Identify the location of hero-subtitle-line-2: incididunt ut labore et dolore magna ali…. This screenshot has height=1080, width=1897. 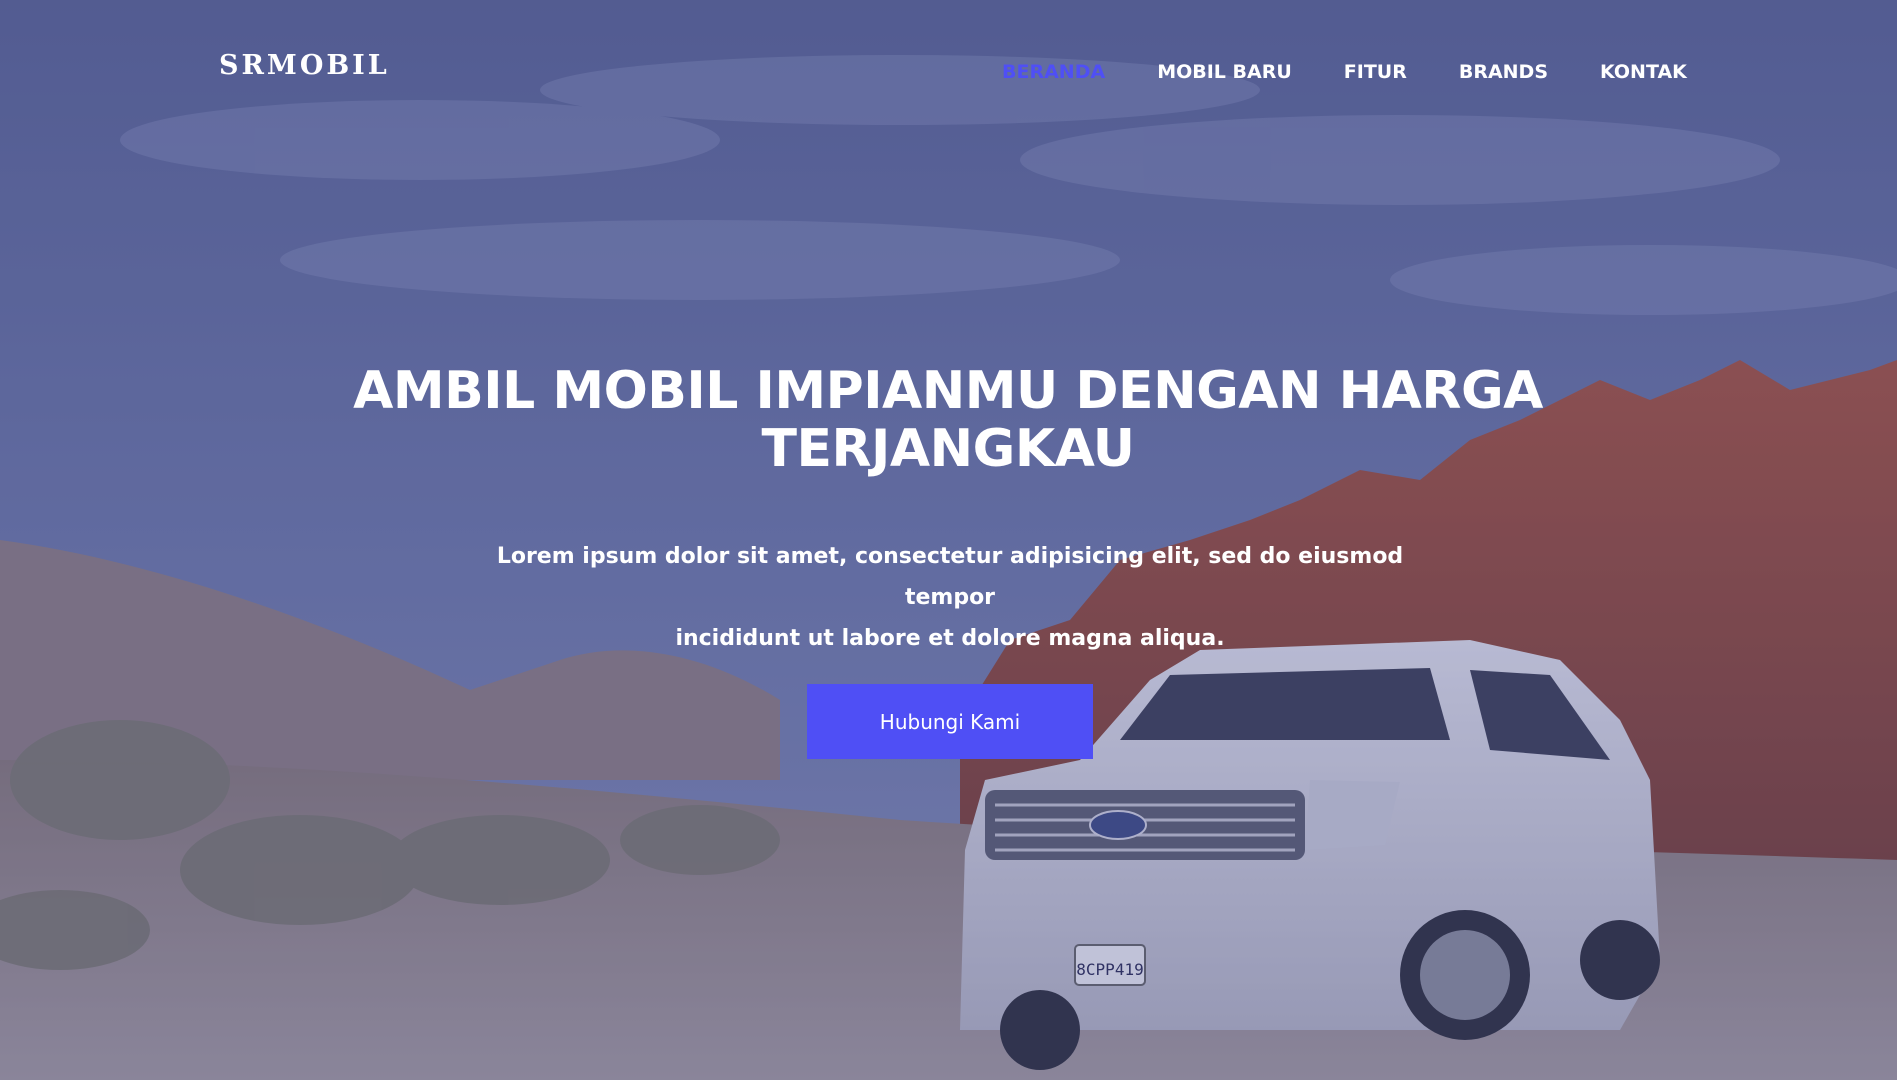
(950, 638).